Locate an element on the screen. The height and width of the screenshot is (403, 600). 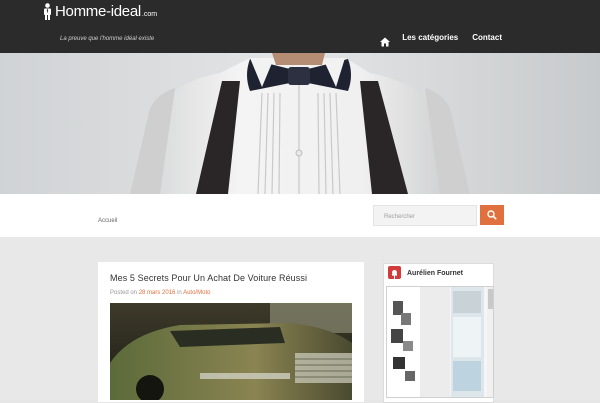
widget-embed is located at coordinates (440, 342).